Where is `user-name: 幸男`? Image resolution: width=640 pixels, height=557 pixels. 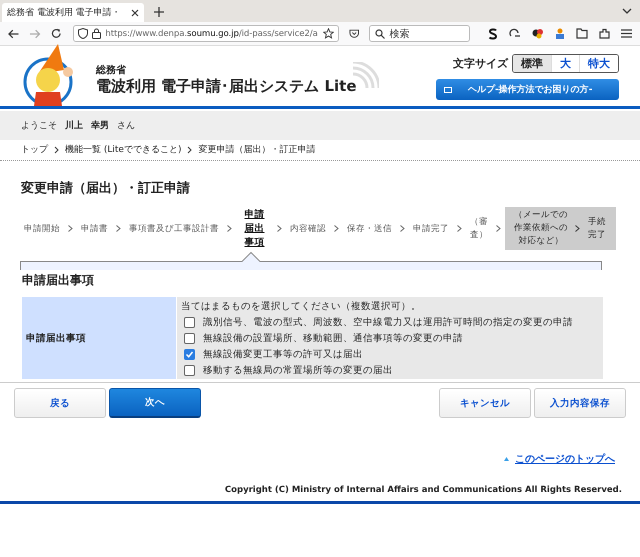 user-name: 幸男 is located at coordinates (100, 125).